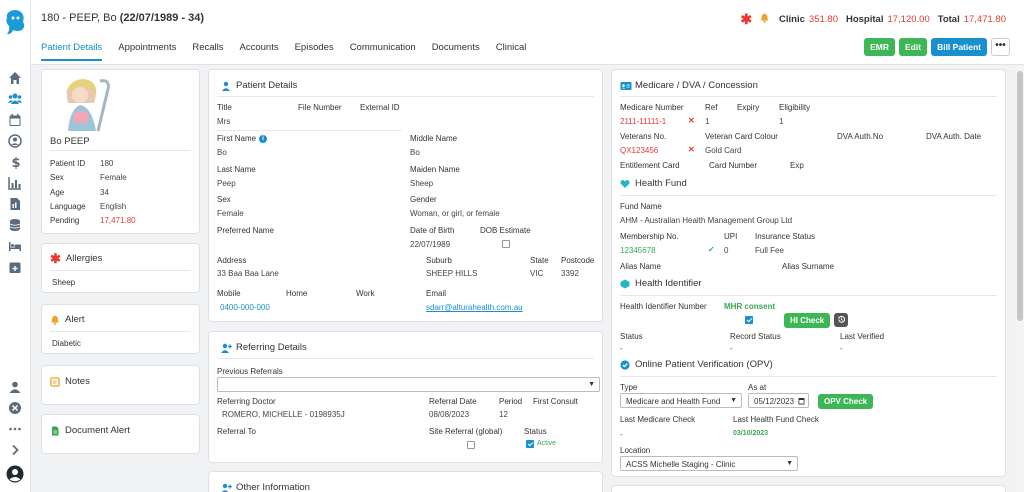 This screenshot has width=1024, height=492. I want to click on profile-label: Language, so click(68, 206).